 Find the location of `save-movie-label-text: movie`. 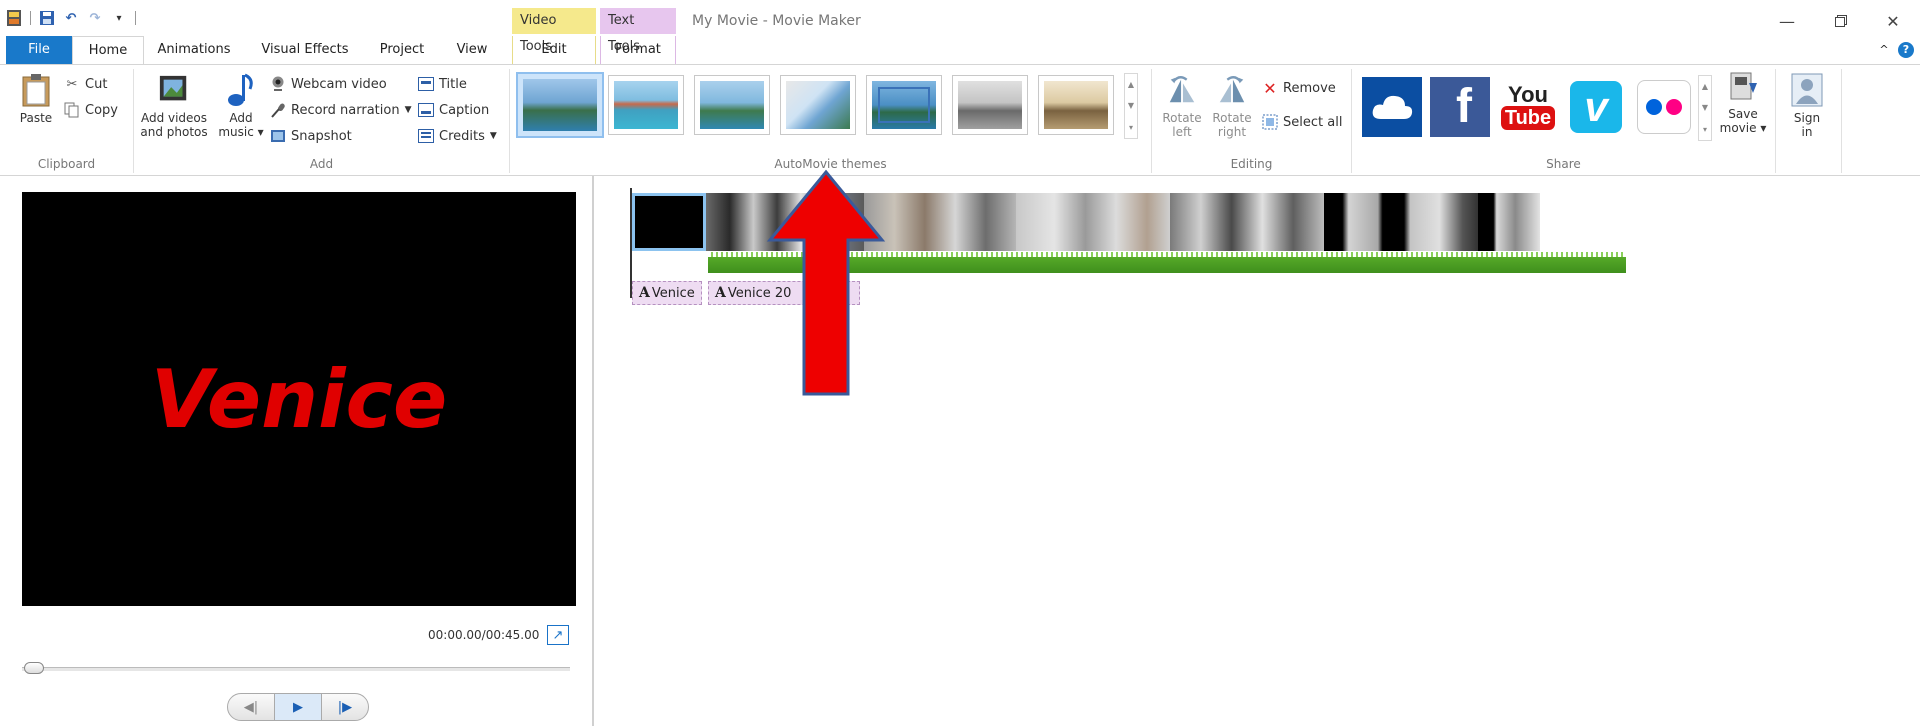

save-movie-label-text: movie is located at coordinates (1738, 128).